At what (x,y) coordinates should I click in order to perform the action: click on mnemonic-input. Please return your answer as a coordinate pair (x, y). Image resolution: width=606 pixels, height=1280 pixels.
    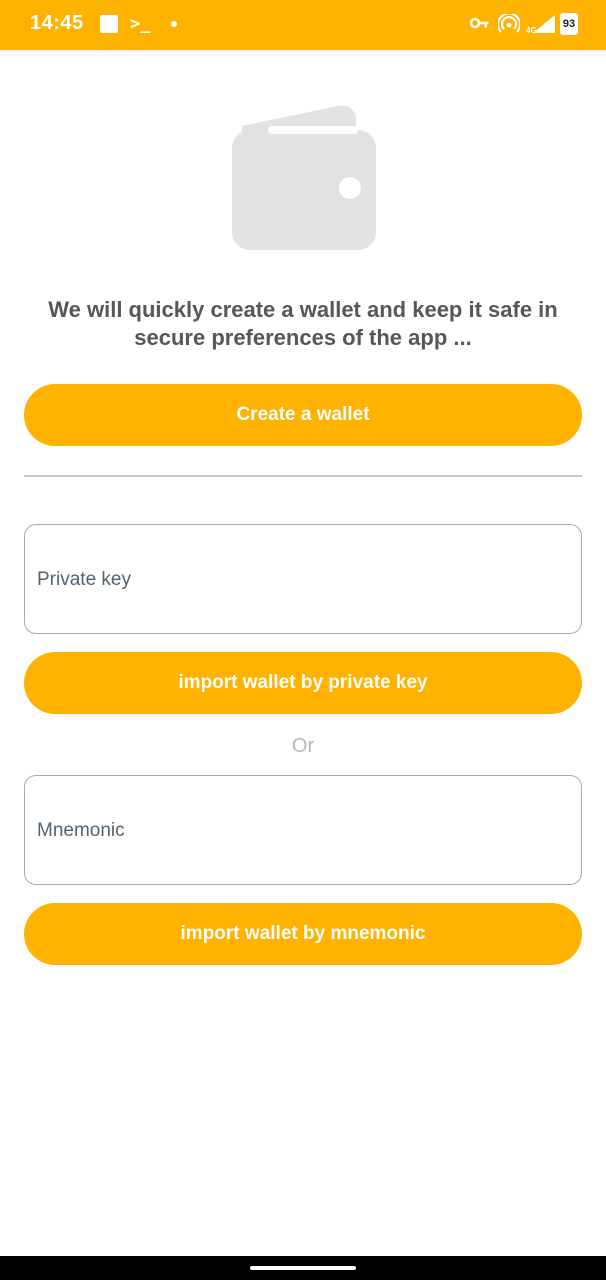
    Looking at the image, I should click on (302, 830).